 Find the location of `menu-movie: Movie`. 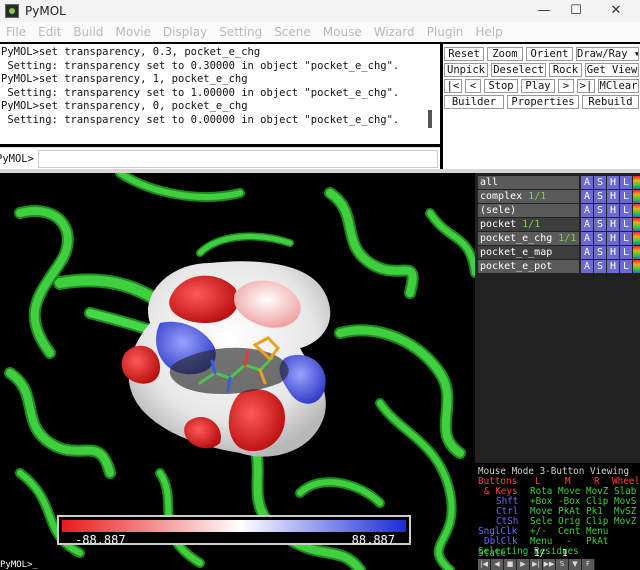

menu-movie: Movie is located at coordinates (133, 32).